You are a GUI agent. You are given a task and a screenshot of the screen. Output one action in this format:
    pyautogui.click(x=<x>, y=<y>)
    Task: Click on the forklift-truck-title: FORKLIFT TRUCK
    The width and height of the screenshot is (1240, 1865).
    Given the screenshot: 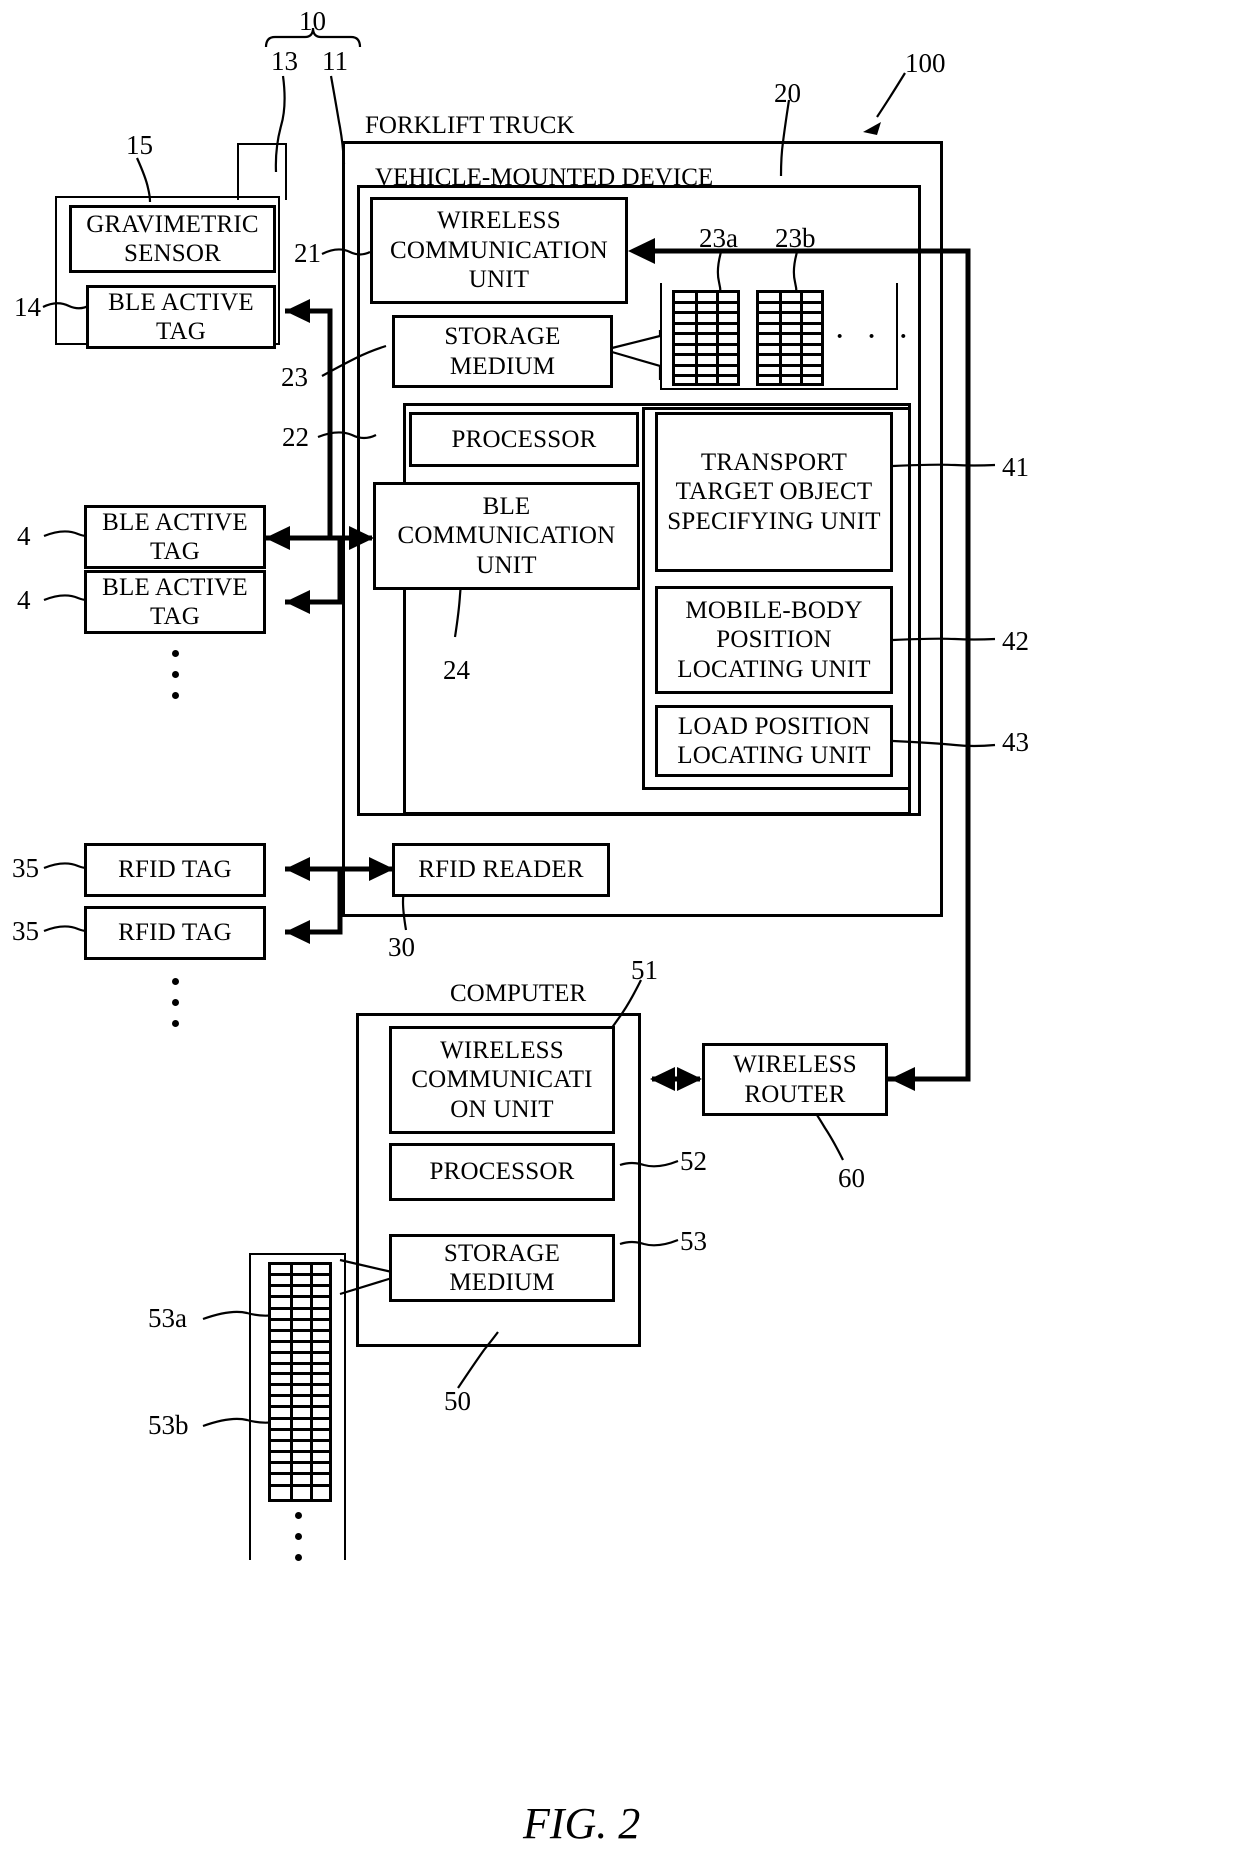 What is the action you would take?
    pyautogui.click(x=470, y=125)
    